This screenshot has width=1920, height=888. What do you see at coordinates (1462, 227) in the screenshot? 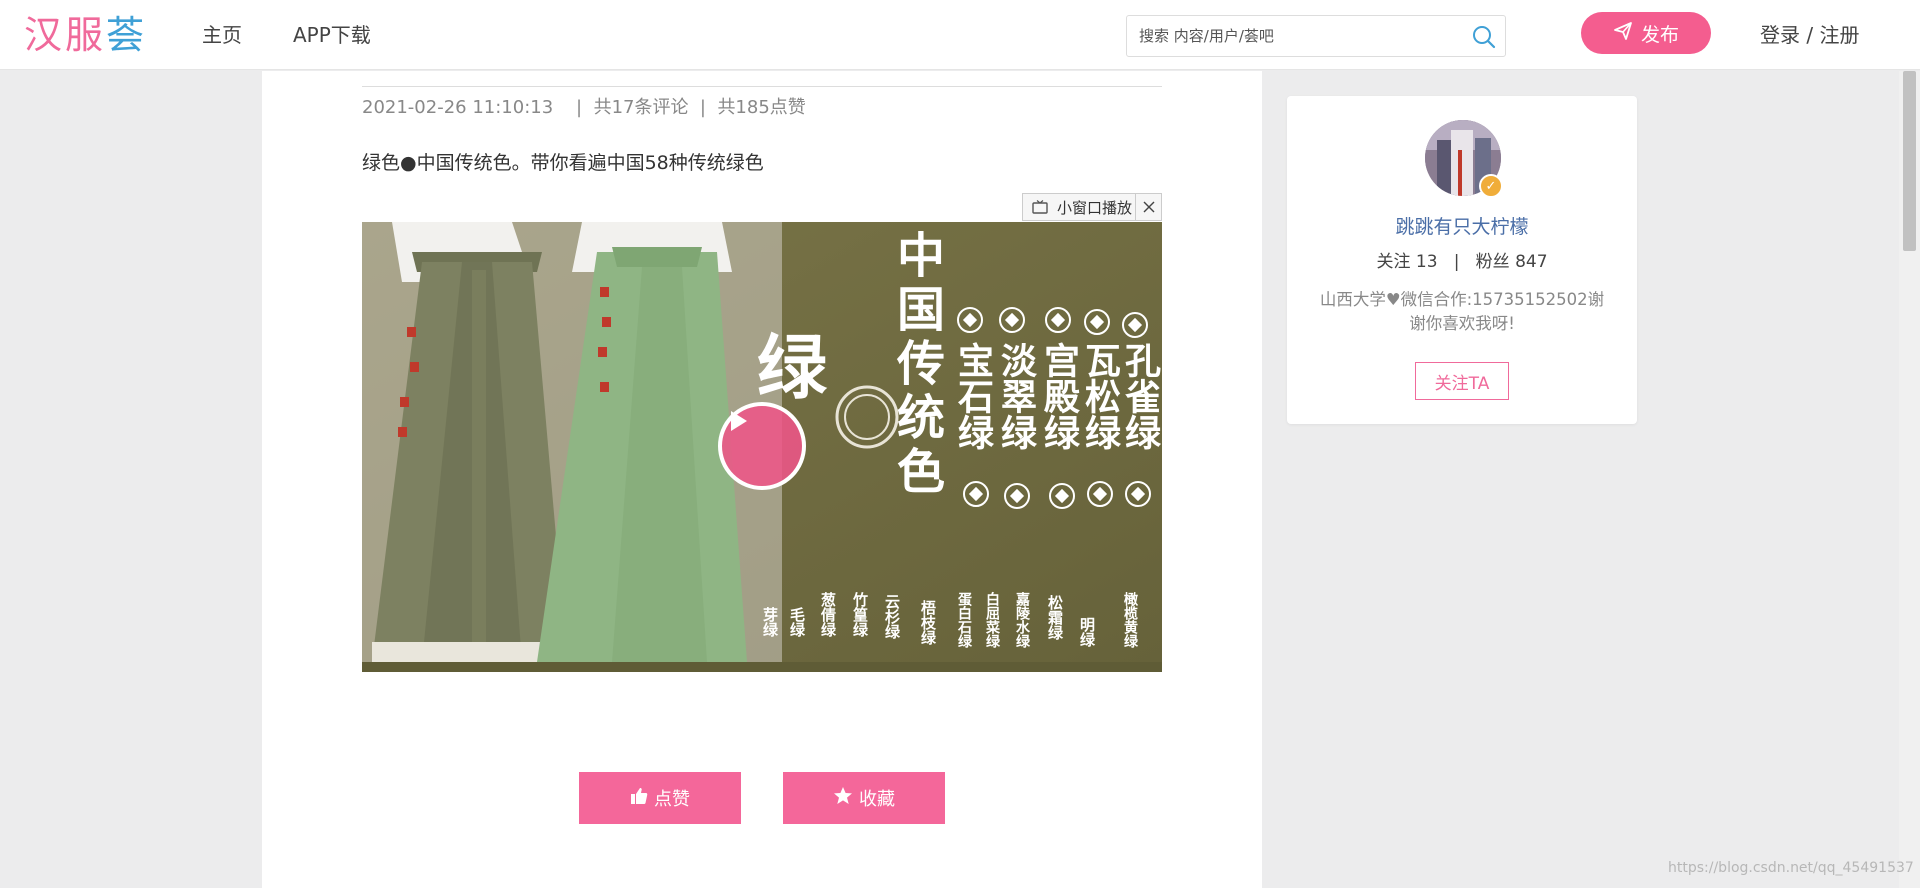
I see `author-name: 跳跳有只大柠檬` at bounding box center [1462, 227].